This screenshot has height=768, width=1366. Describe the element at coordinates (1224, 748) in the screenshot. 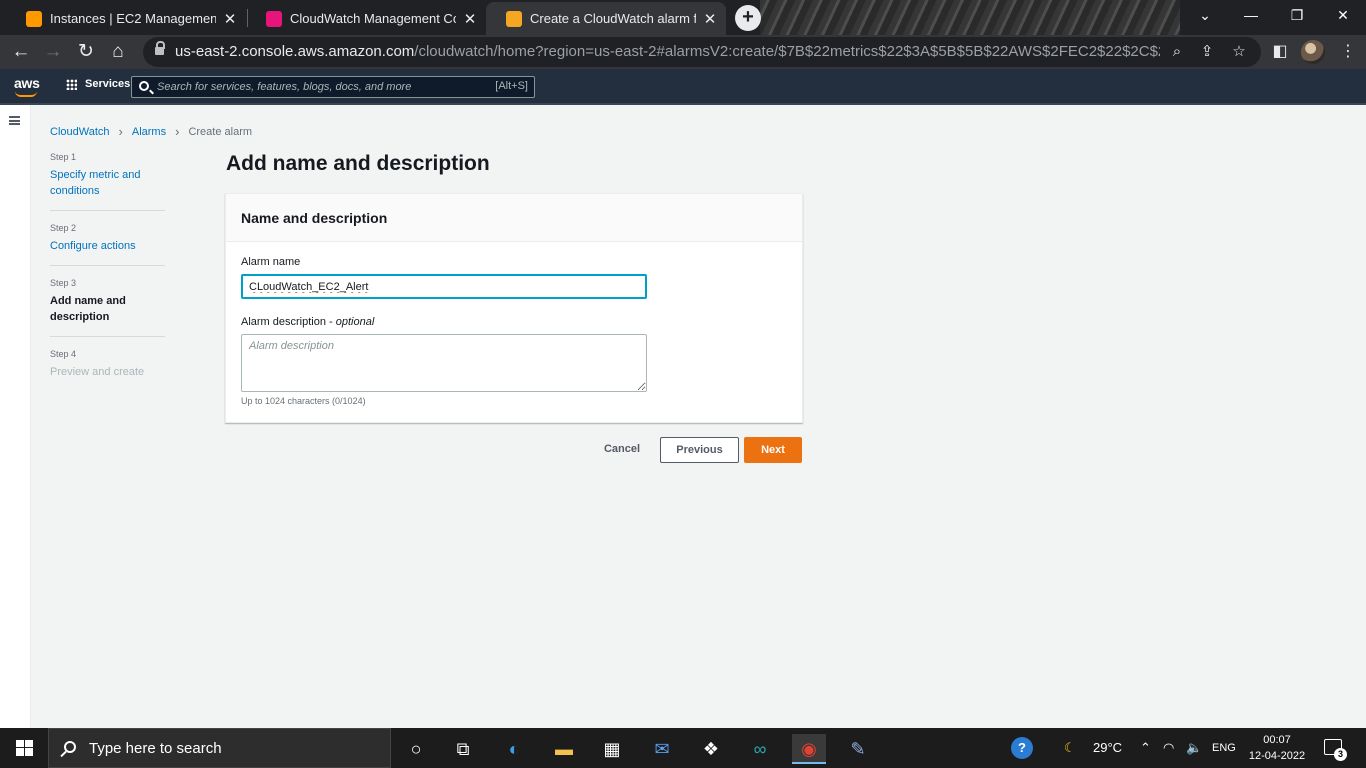

I see `language-indicator: ENG` at that location.